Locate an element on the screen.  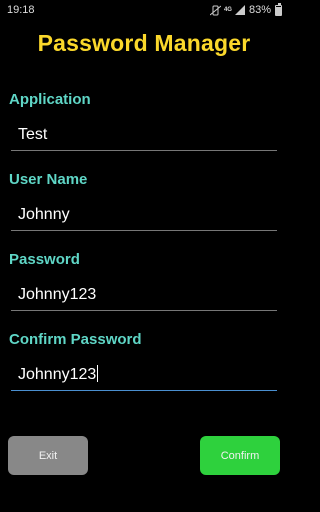
text-caret is located at coordinates (98, 373).